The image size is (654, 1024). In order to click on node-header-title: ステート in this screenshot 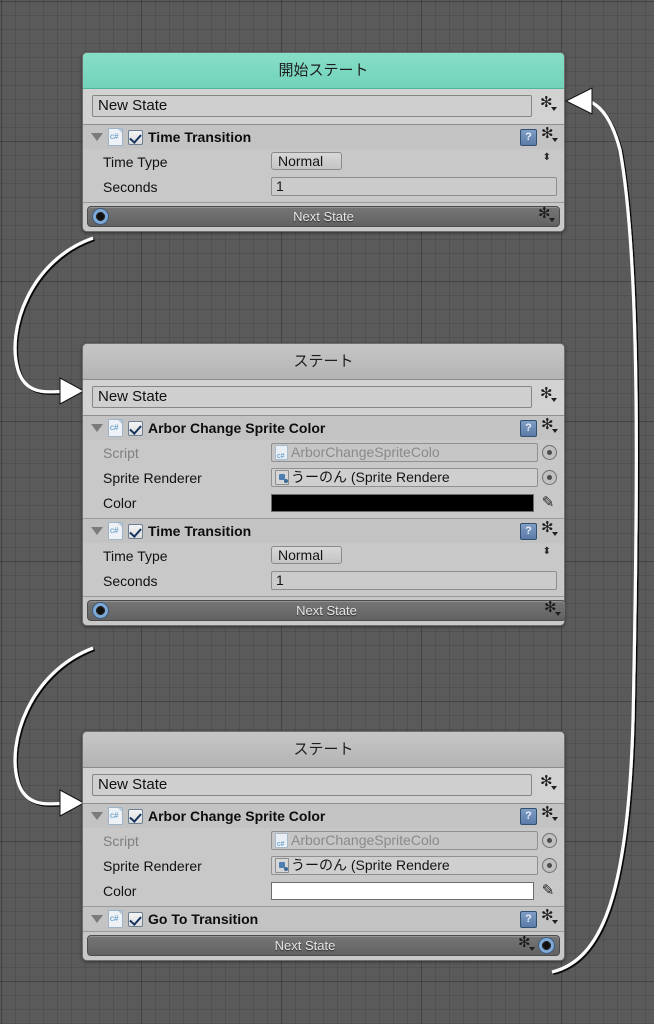, I will do `click(323, 362)`.